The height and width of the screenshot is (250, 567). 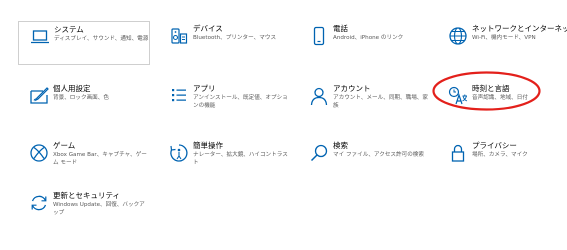 What do you see at coordinates (500, 98) in the screenshot?
I see `tile-description: 音声認識、地域、日付` at bounding box center [500, 98].